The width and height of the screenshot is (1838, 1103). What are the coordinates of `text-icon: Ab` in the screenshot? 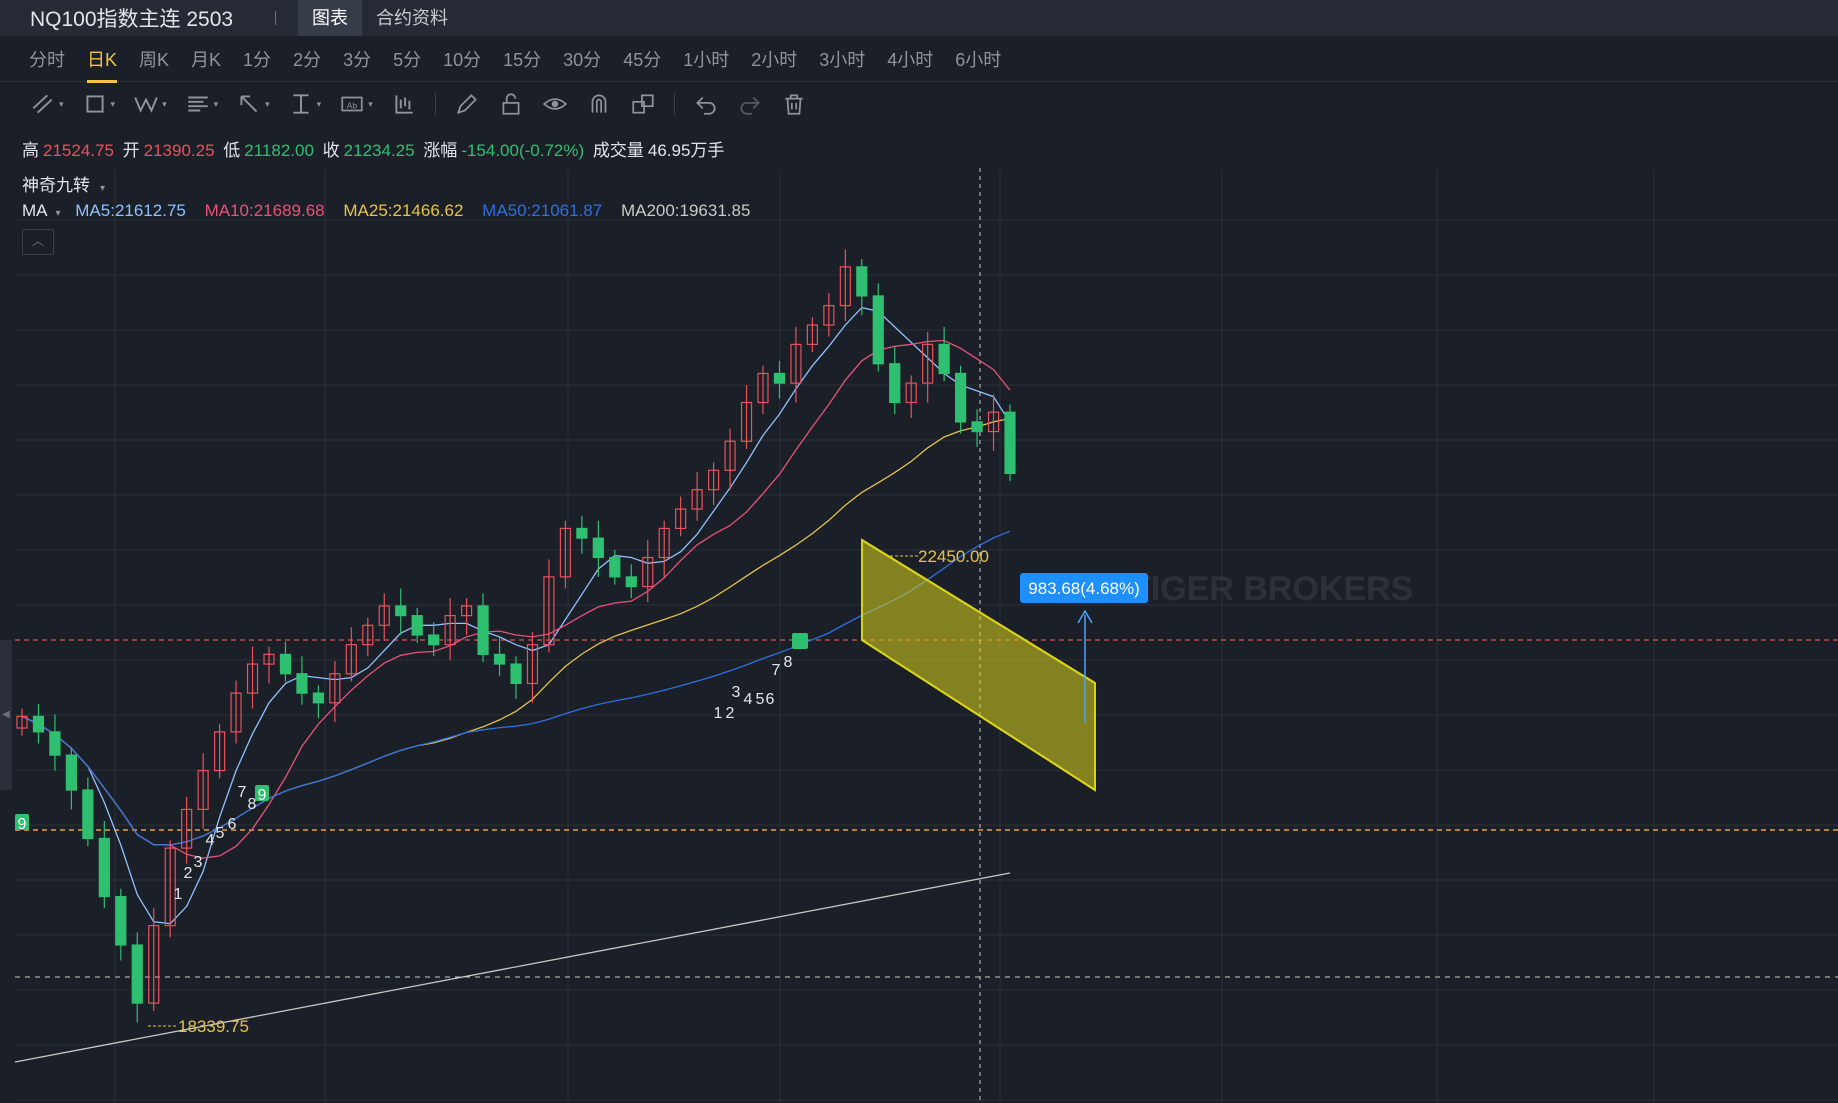 It's located at (352, 104).